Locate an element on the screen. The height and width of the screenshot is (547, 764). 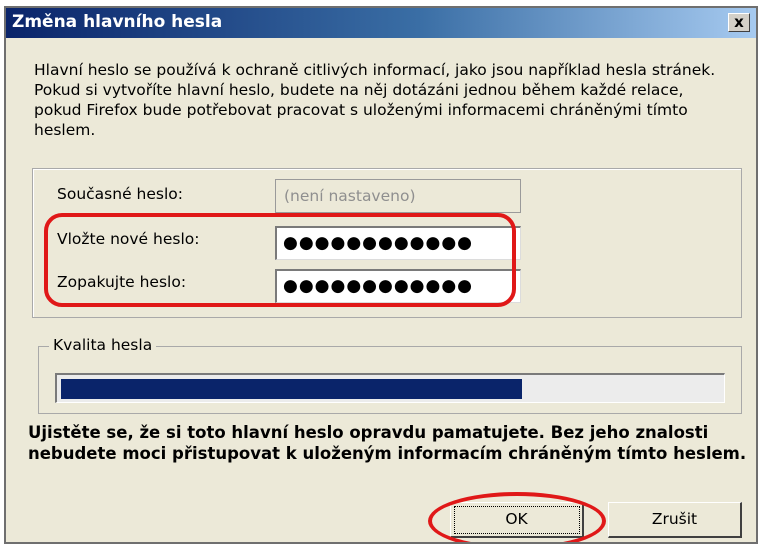
dialog-title: Změna hlavního hesla is located at coordinates (117, 22).